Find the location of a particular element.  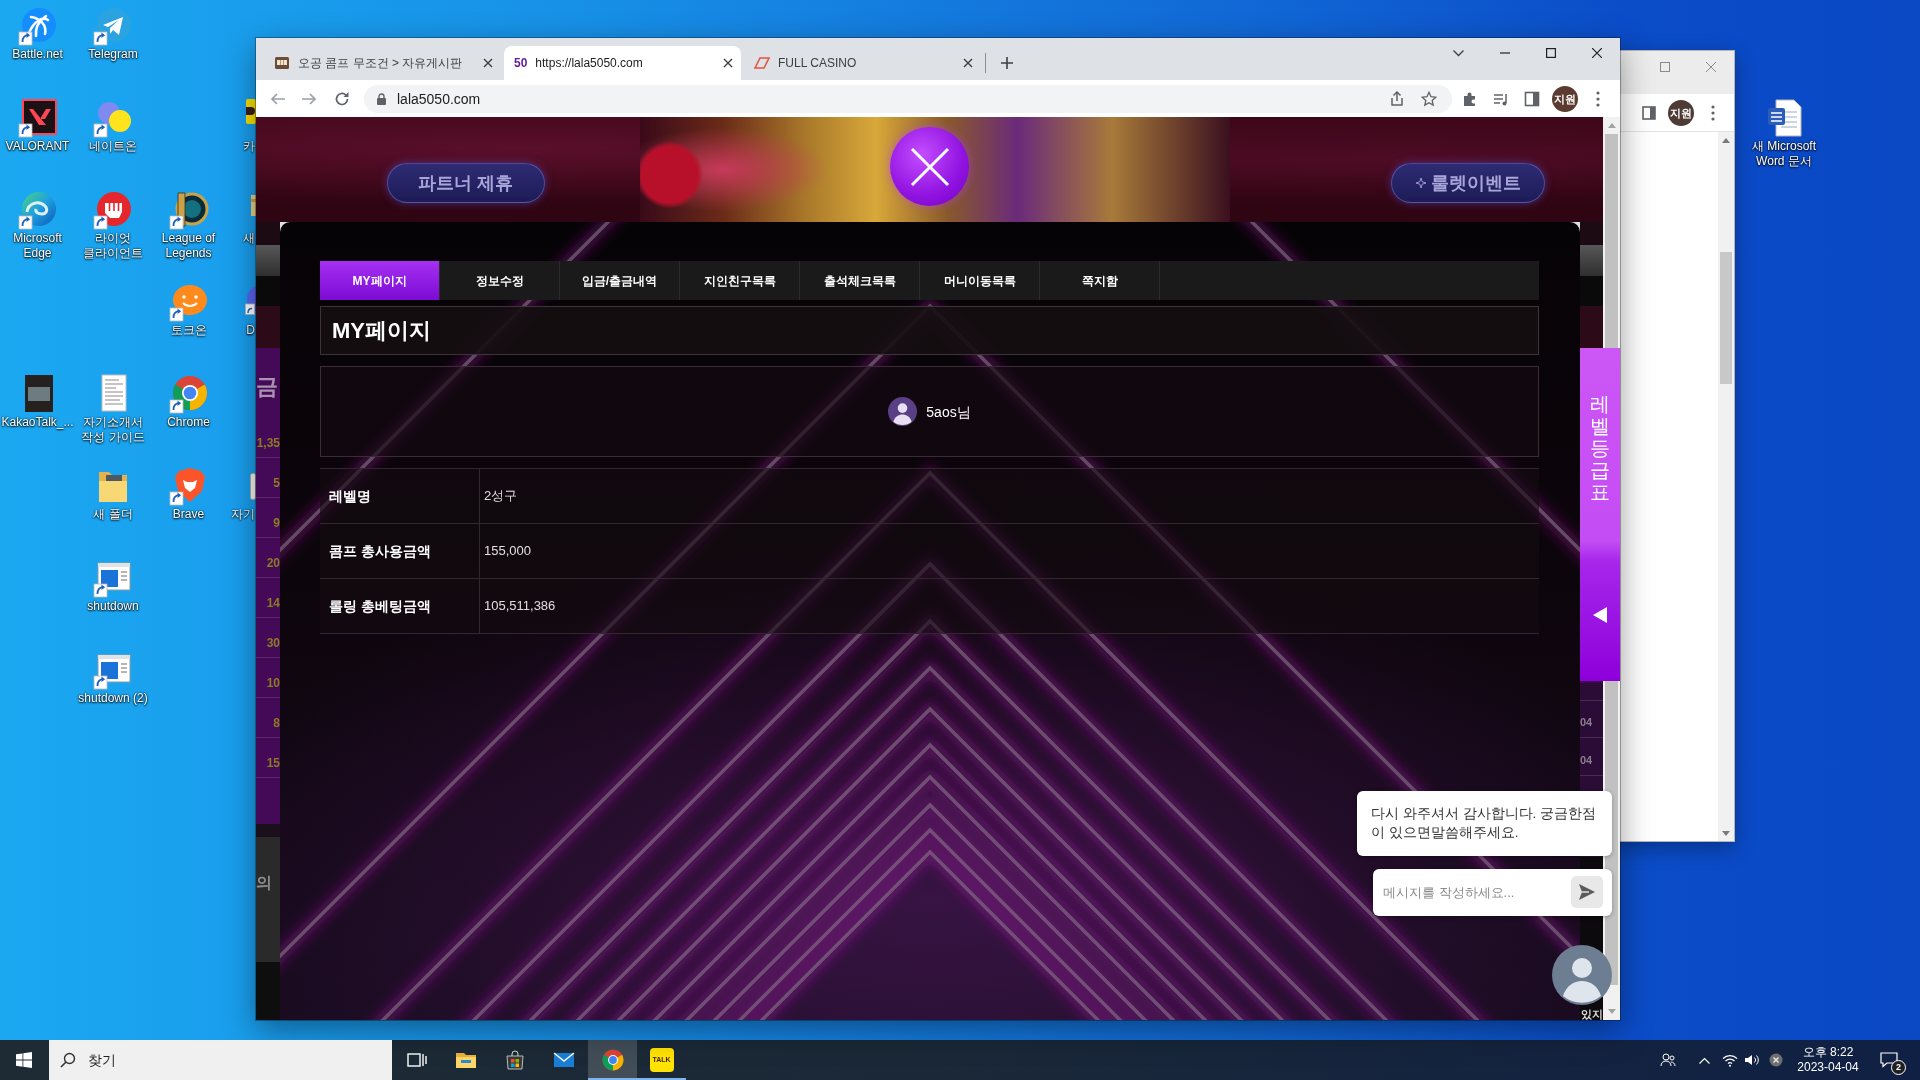

slot-machine-icon is located at coordinates (282, 63).